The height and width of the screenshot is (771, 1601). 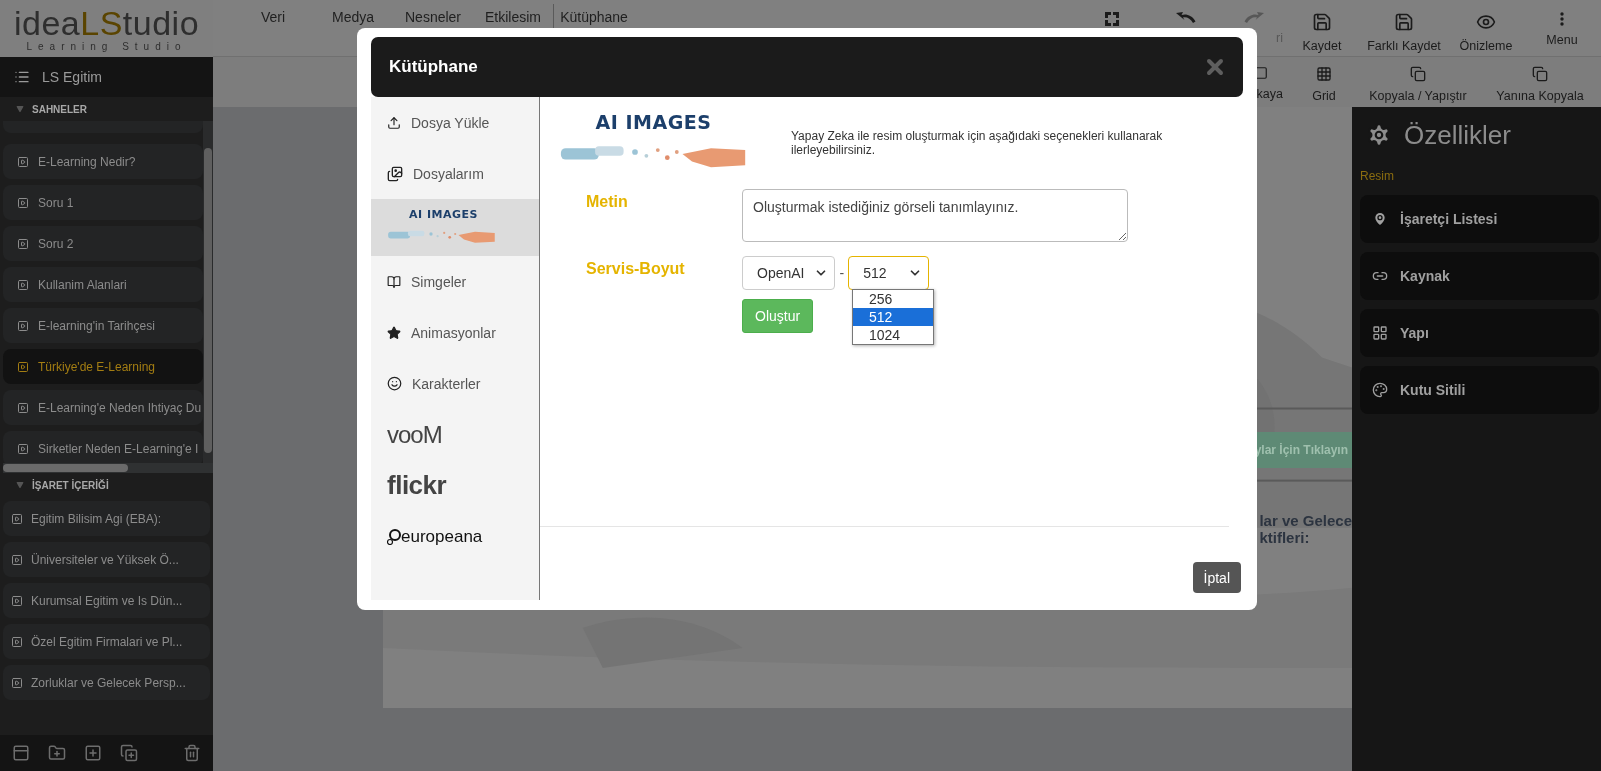 I want to click on property-item: Kutu Sitili, so click(x=1479, y=390).